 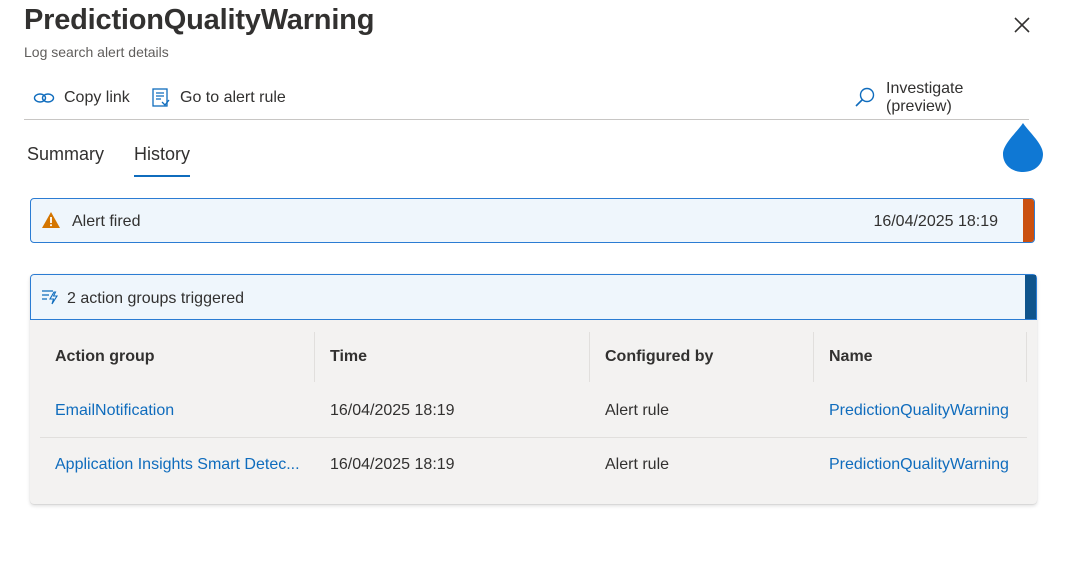 What do you see at coordinates (44, 98) in the screenshot?
I see `link-icon` at bounding box center [44, 98].